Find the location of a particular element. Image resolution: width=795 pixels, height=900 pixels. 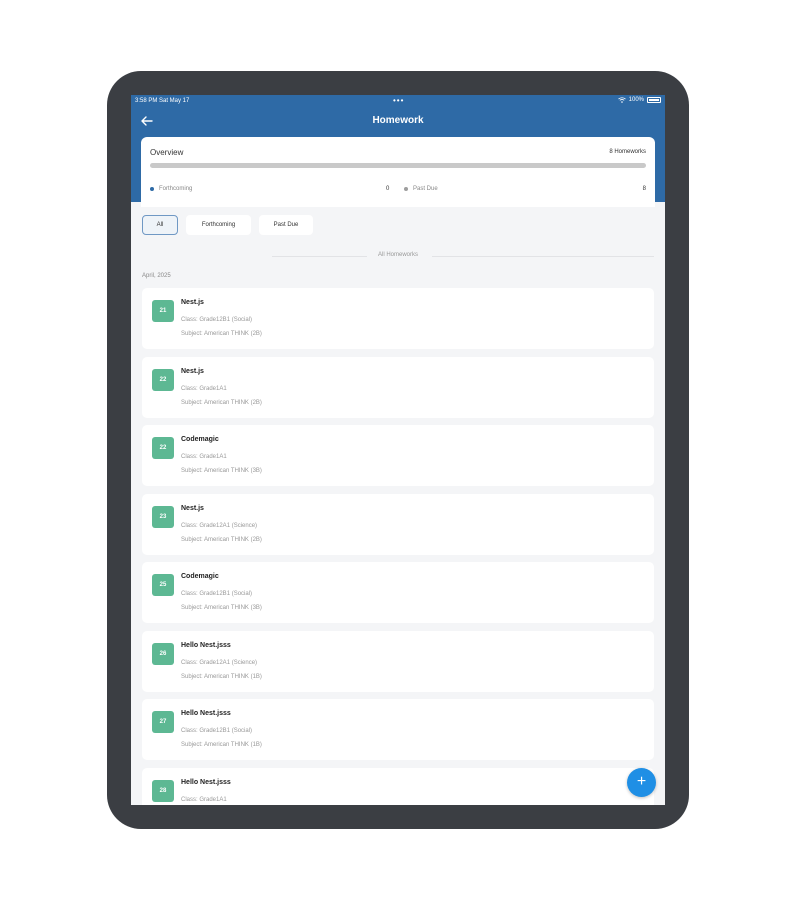

status-right: 100% is located at coordinates (639, 100).